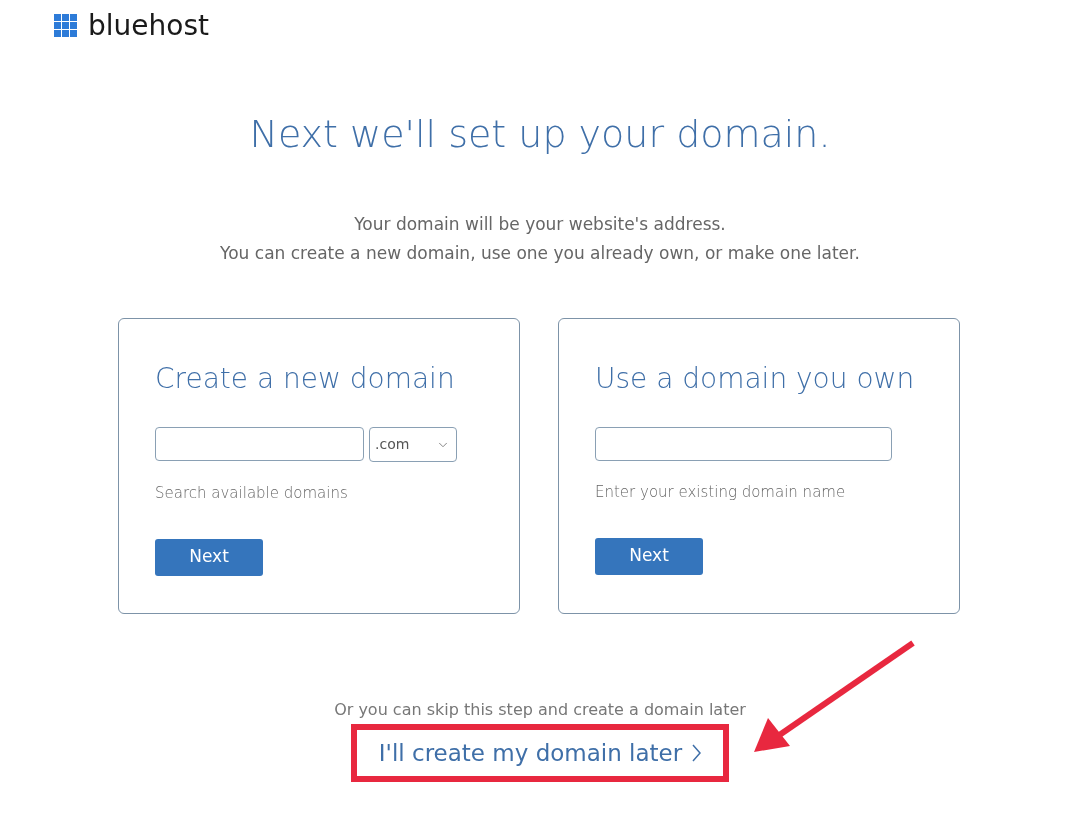  What do you see at coordinates (66, 26) in the screenshot?
I see `grid-logo-icon` at bounding box center [66, 26].